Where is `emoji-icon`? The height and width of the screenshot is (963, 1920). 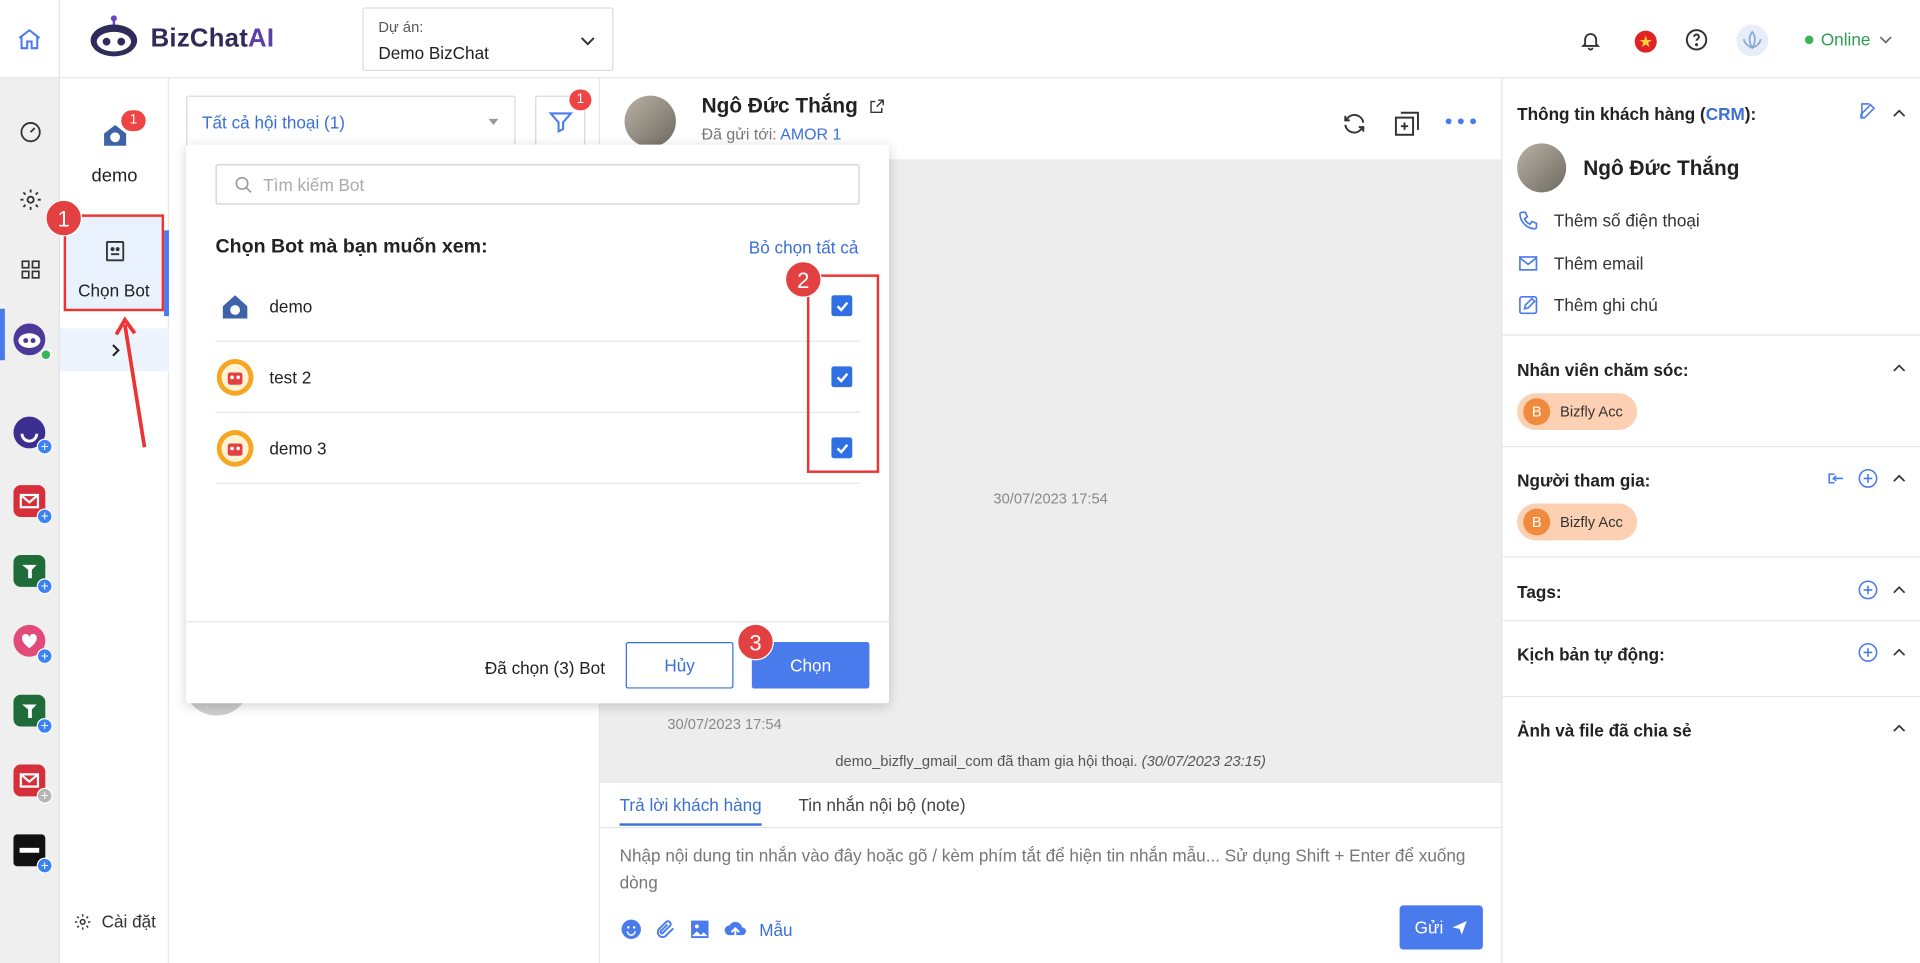 emoji-icon is located at coordinates (631, 929).